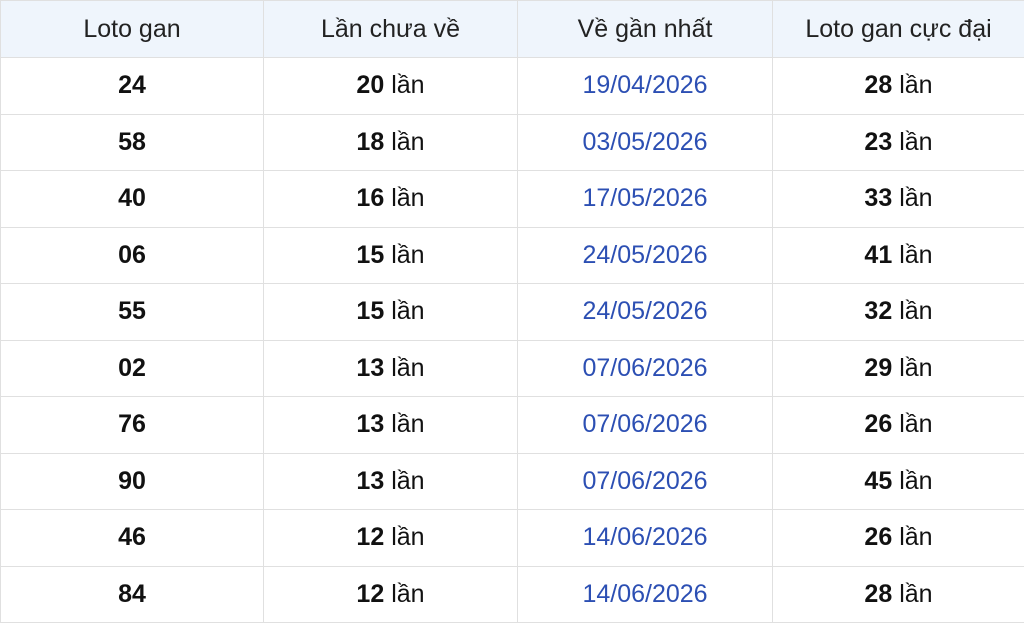 The height and width of the screenshot is (627, 1024). I want to click on absent-count-cell: 18 lần, so click(390, 142).